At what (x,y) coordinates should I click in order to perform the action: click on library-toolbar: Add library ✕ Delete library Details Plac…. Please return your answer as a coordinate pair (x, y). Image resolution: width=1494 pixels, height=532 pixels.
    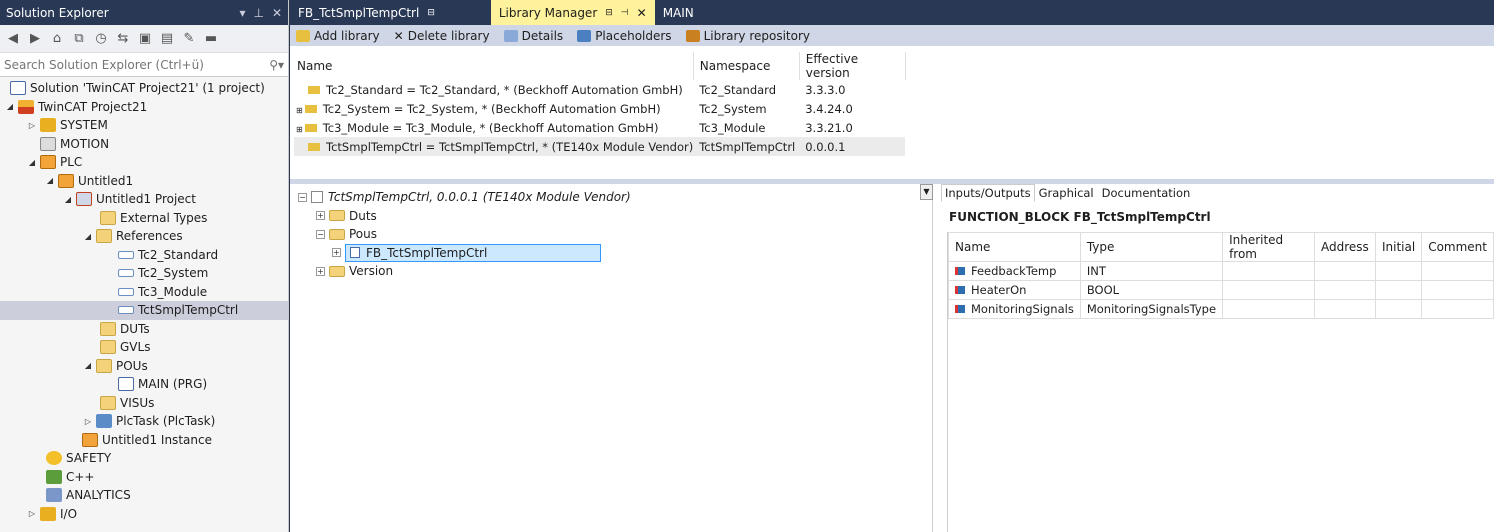
    Looking at the image, I should click on (892, 35).